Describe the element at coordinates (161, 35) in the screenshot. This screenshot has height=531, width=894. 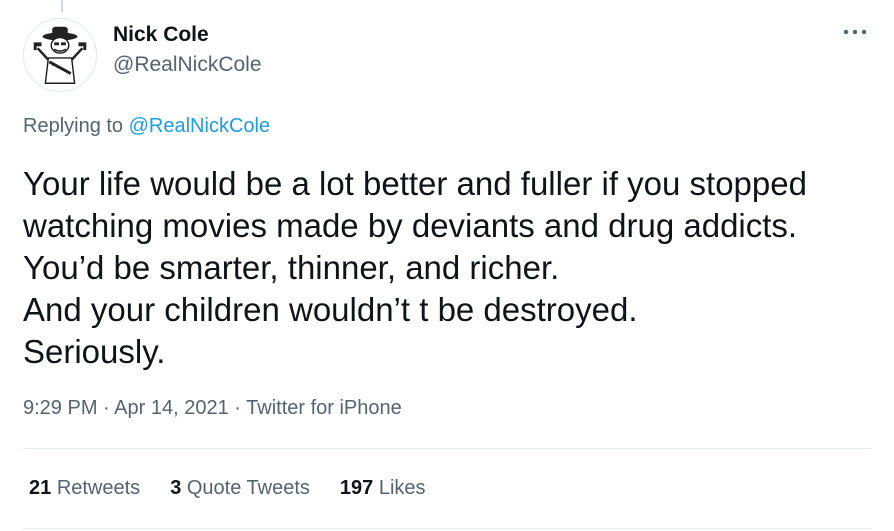
I see `author-display-name: Nick Cole` at that location.